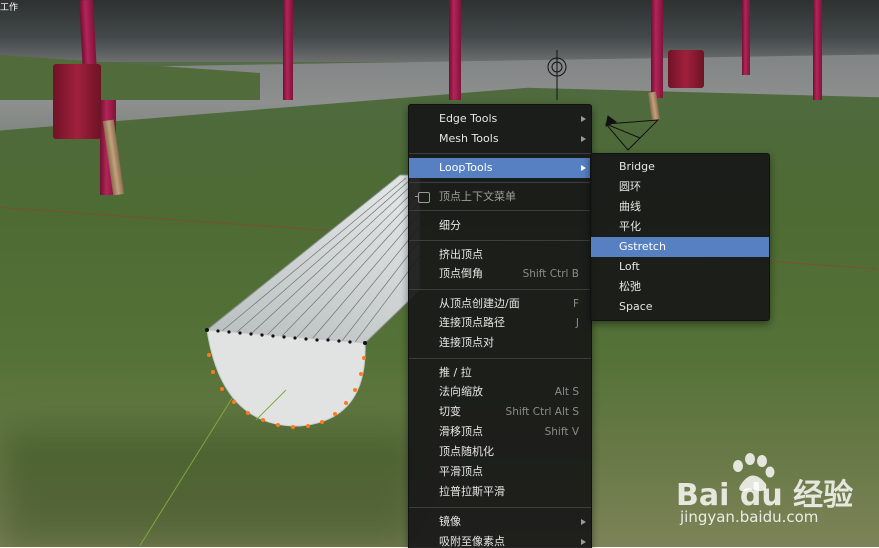 Image resolution: width=879 pixels, height=548 pixels. What do you see at coordinates (500, 412) in the screenshot?
I see `menu-item-shear: 切变 Shift Ctrl Alt S` at bounding box center [500, 412].